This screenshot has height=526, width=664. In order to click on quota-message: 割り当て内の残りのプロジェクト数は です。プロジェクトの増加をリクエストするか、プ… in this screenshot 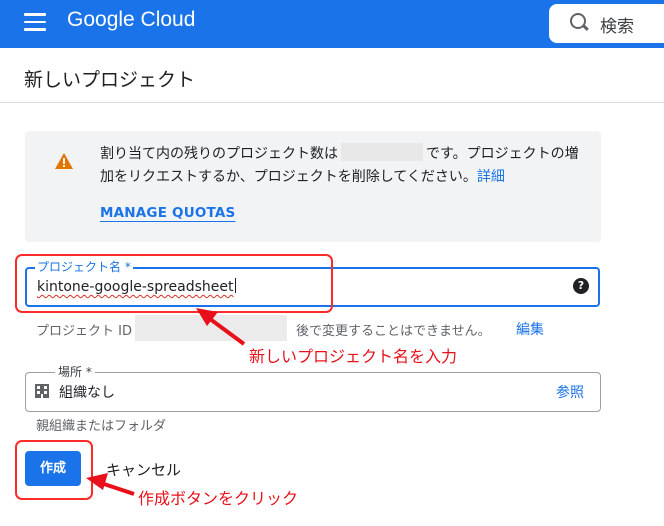, I will do `click(345, 166)`.